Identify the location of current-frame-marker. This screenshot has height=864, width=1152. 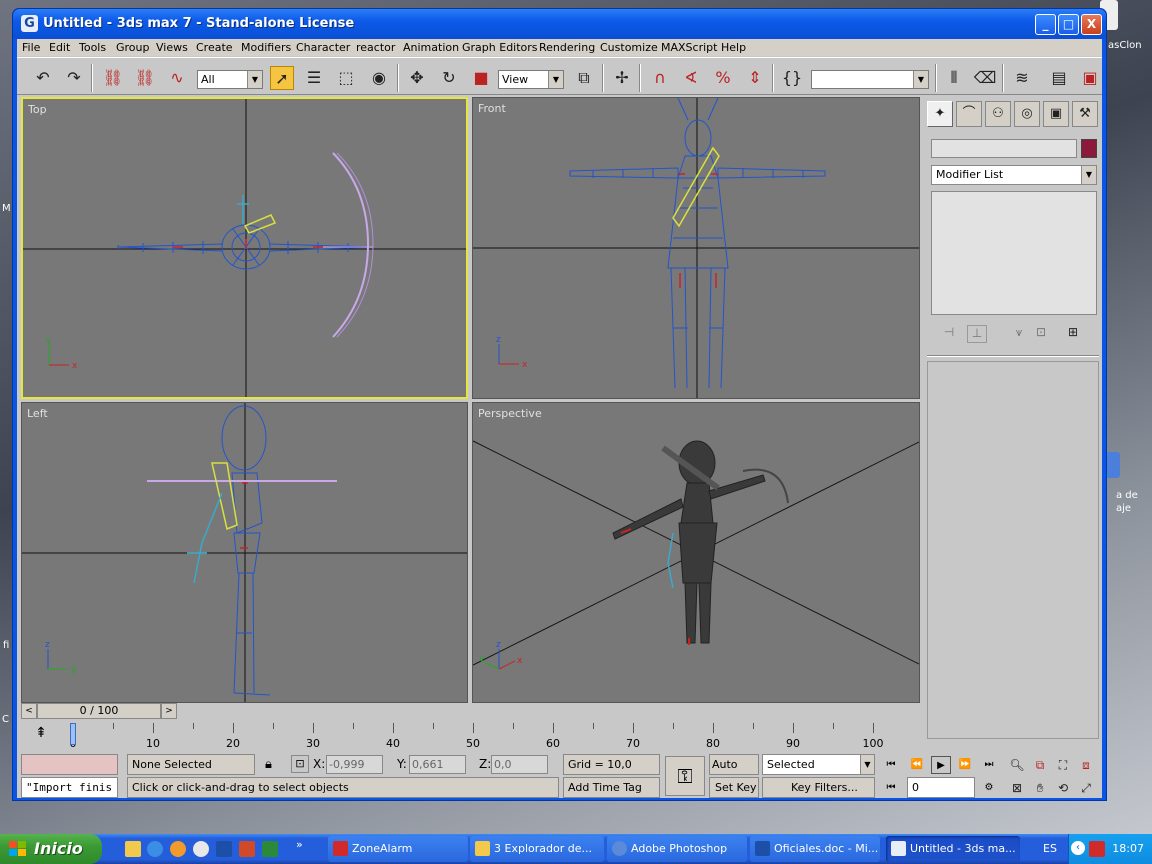
(73, 734).